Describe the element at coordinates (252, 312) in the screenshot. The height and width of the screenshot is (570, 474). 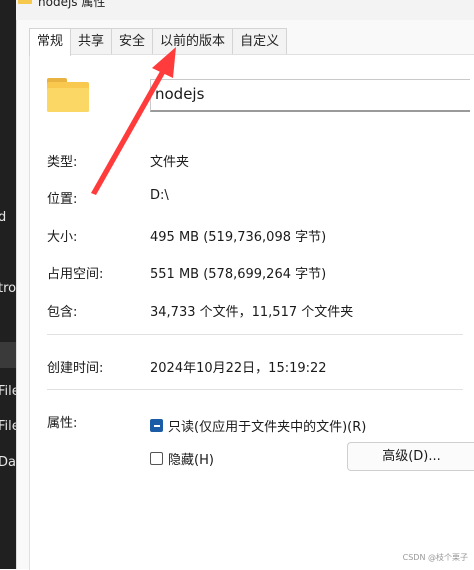
I see `contains-value: 34,733 个文件，11,517 个文件夹` at that location.